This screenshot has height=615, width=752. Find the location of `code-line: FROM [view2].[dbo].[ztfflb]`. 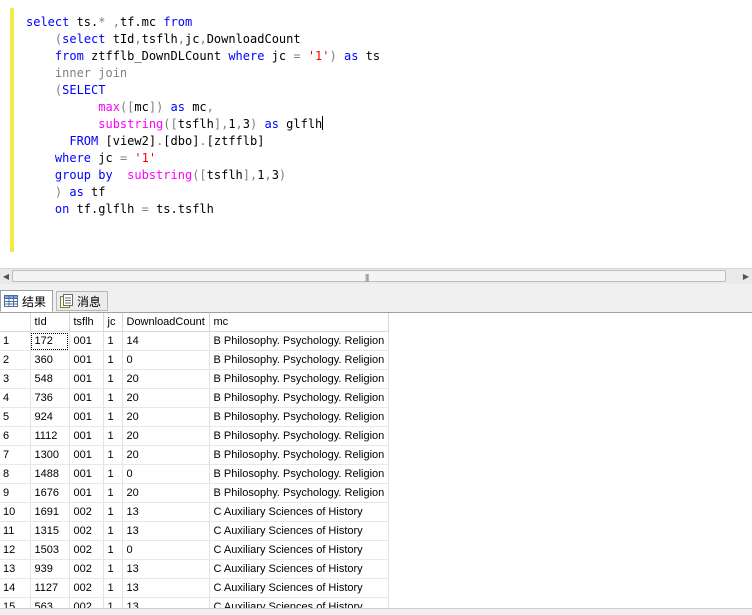

code-line: FROM [view2].[dbo].[ztfflb] is located at coordinates (203, 141).